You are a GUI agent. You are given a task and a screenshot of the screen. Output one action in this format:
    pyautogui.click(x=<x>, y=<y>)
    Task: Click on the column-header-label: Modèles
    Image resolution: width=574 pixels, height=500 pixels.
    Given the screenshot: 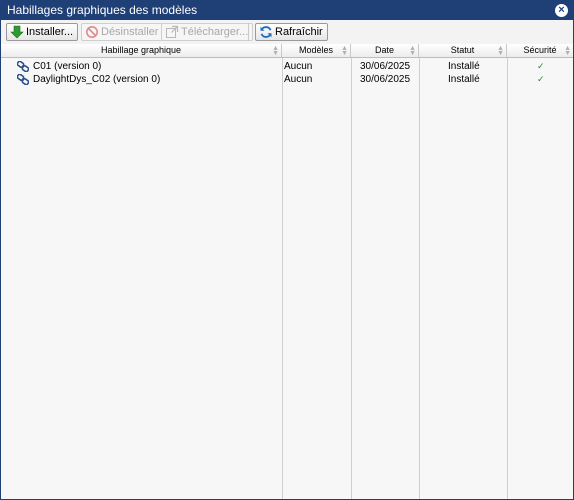 What is the action you would take?
    pyautogui.click(x=316, y=50)
    